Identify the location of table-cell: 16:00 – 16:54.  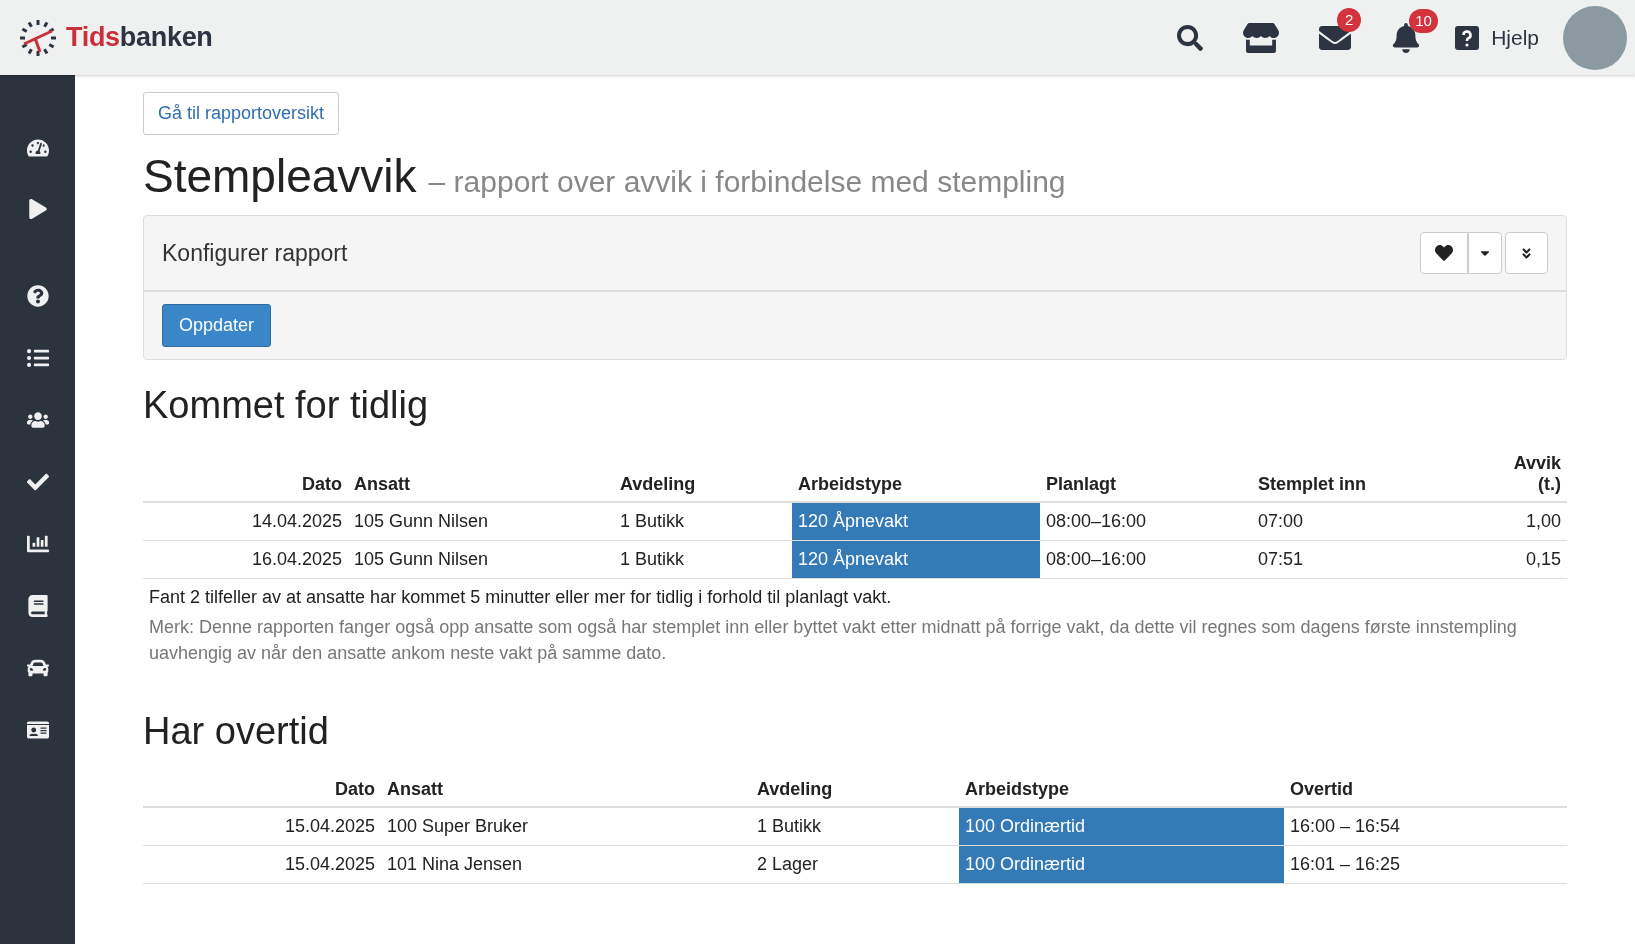
(1425, 827).